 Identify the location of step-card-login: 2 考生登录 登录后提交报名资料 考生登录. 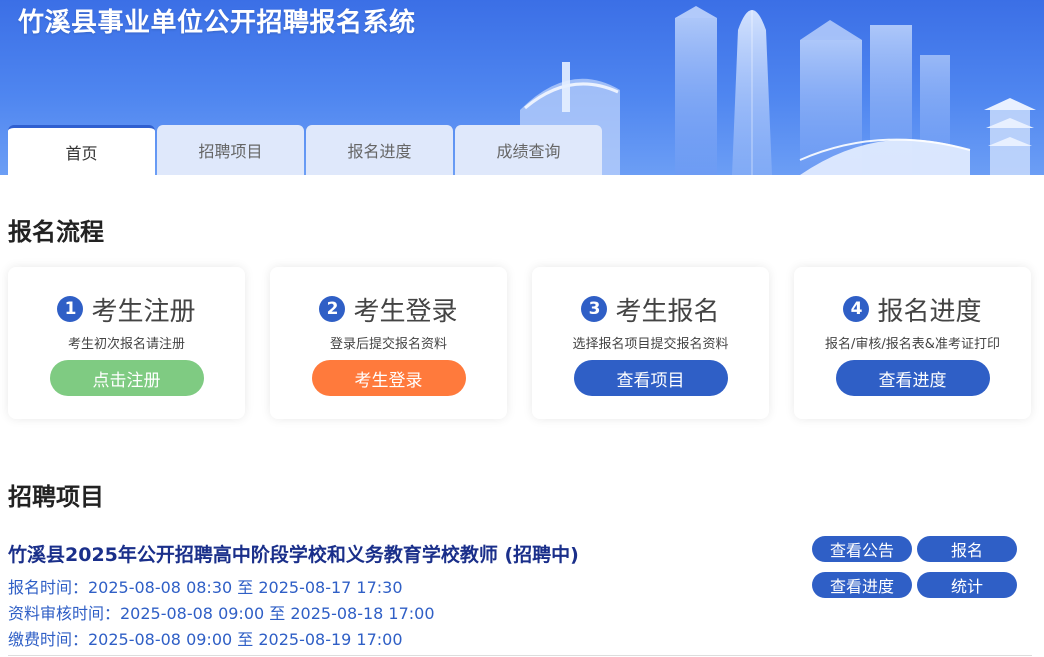
(388, 343).